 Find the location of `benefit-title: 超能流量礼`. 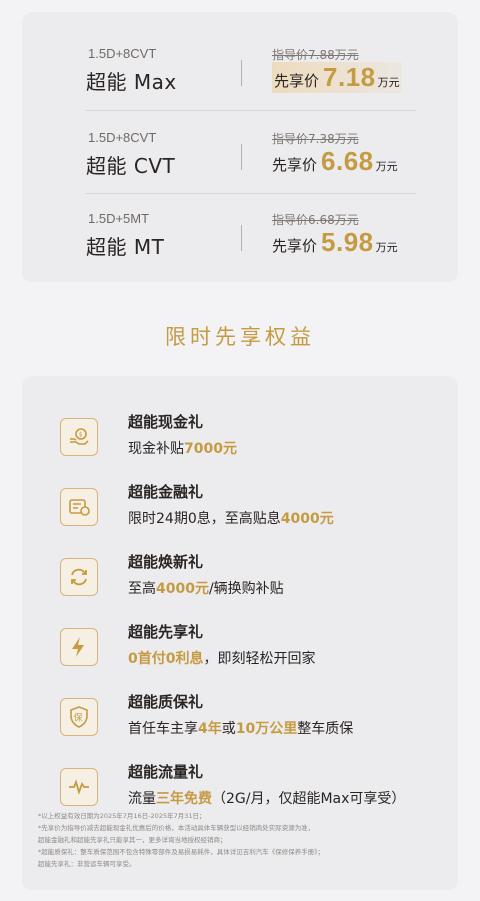

benefit-title: 超能流量礼 is located at coordinates (166, 772).